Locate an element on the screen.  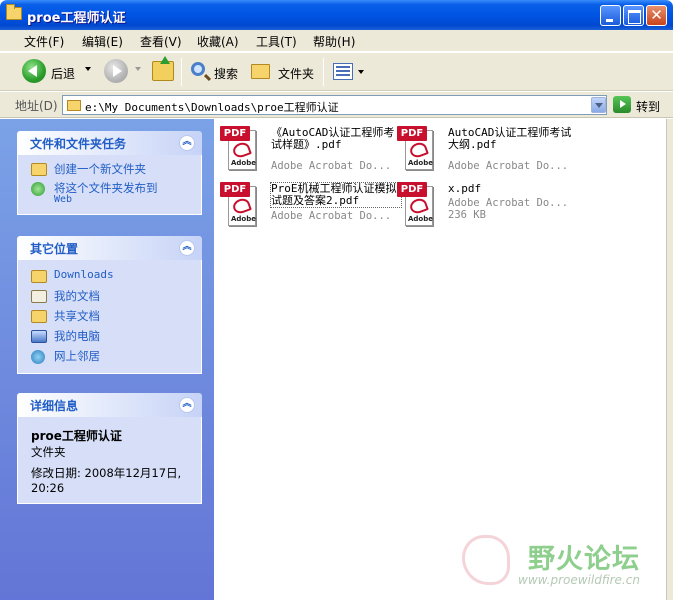
watermark: 野火论坛 www.proewildfire.cn is located at coordinates (567, 565).